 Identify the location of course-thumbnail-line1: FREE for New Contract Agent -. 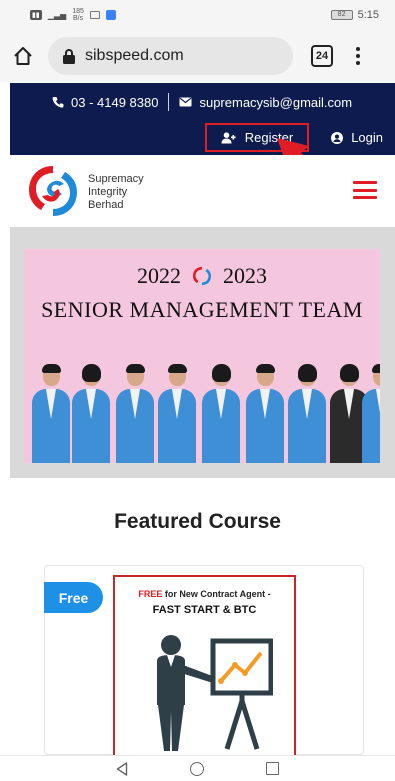
(204, 594).